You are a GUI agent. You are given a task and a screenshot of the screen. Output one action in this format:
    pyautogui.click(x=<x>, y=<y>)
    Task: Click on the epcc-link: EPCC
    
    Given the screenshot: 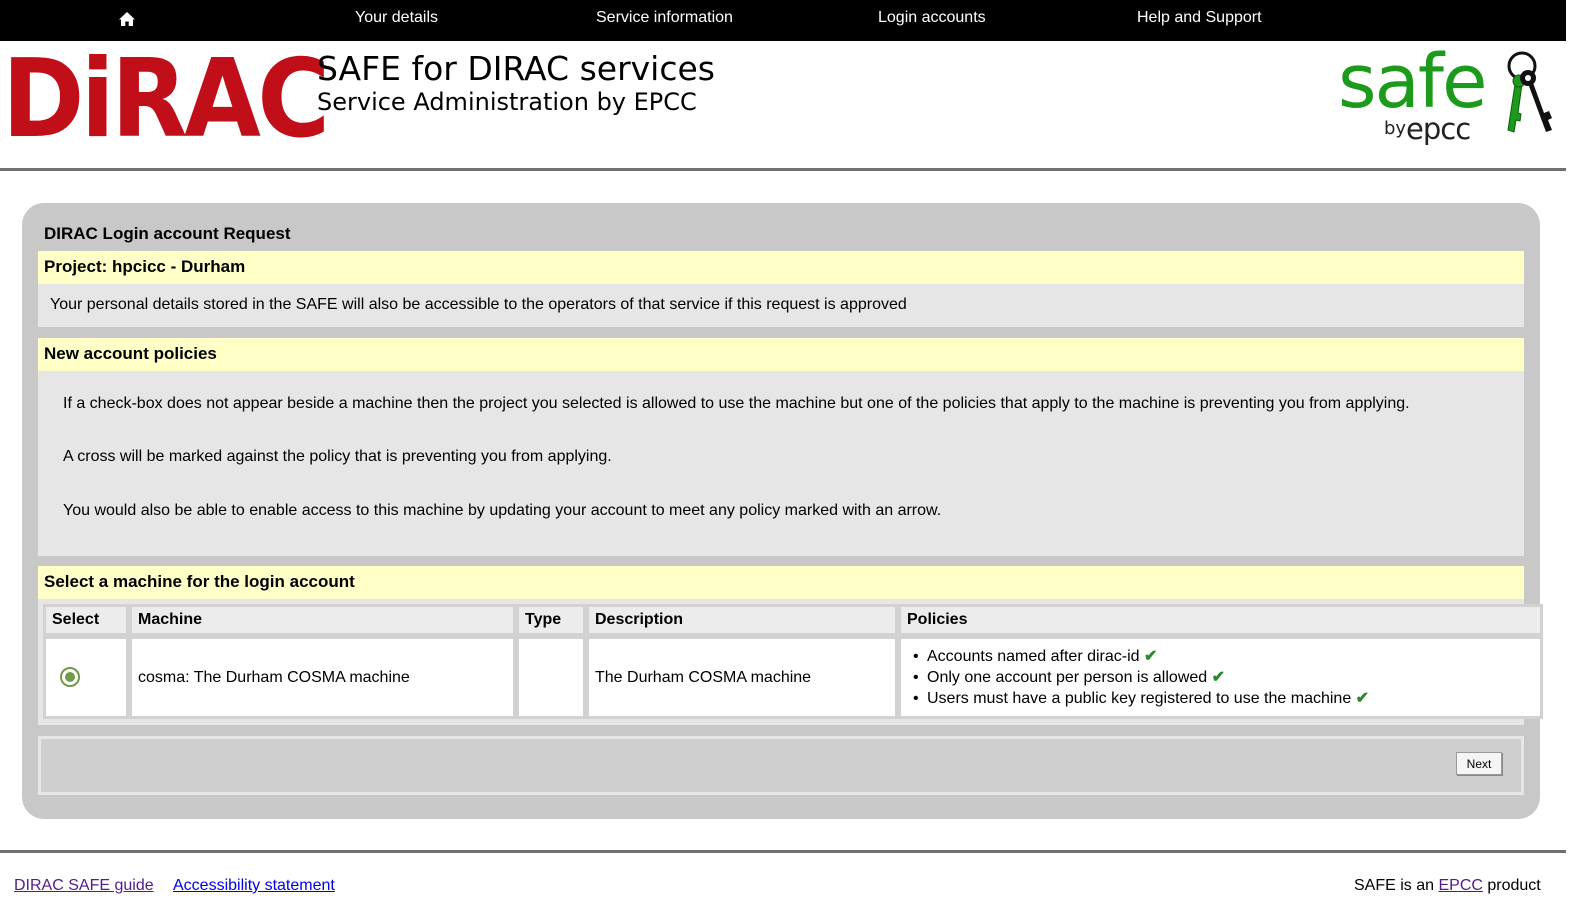 What is the action you would take?
    pyautogui.click(x=1460, y=885)
    